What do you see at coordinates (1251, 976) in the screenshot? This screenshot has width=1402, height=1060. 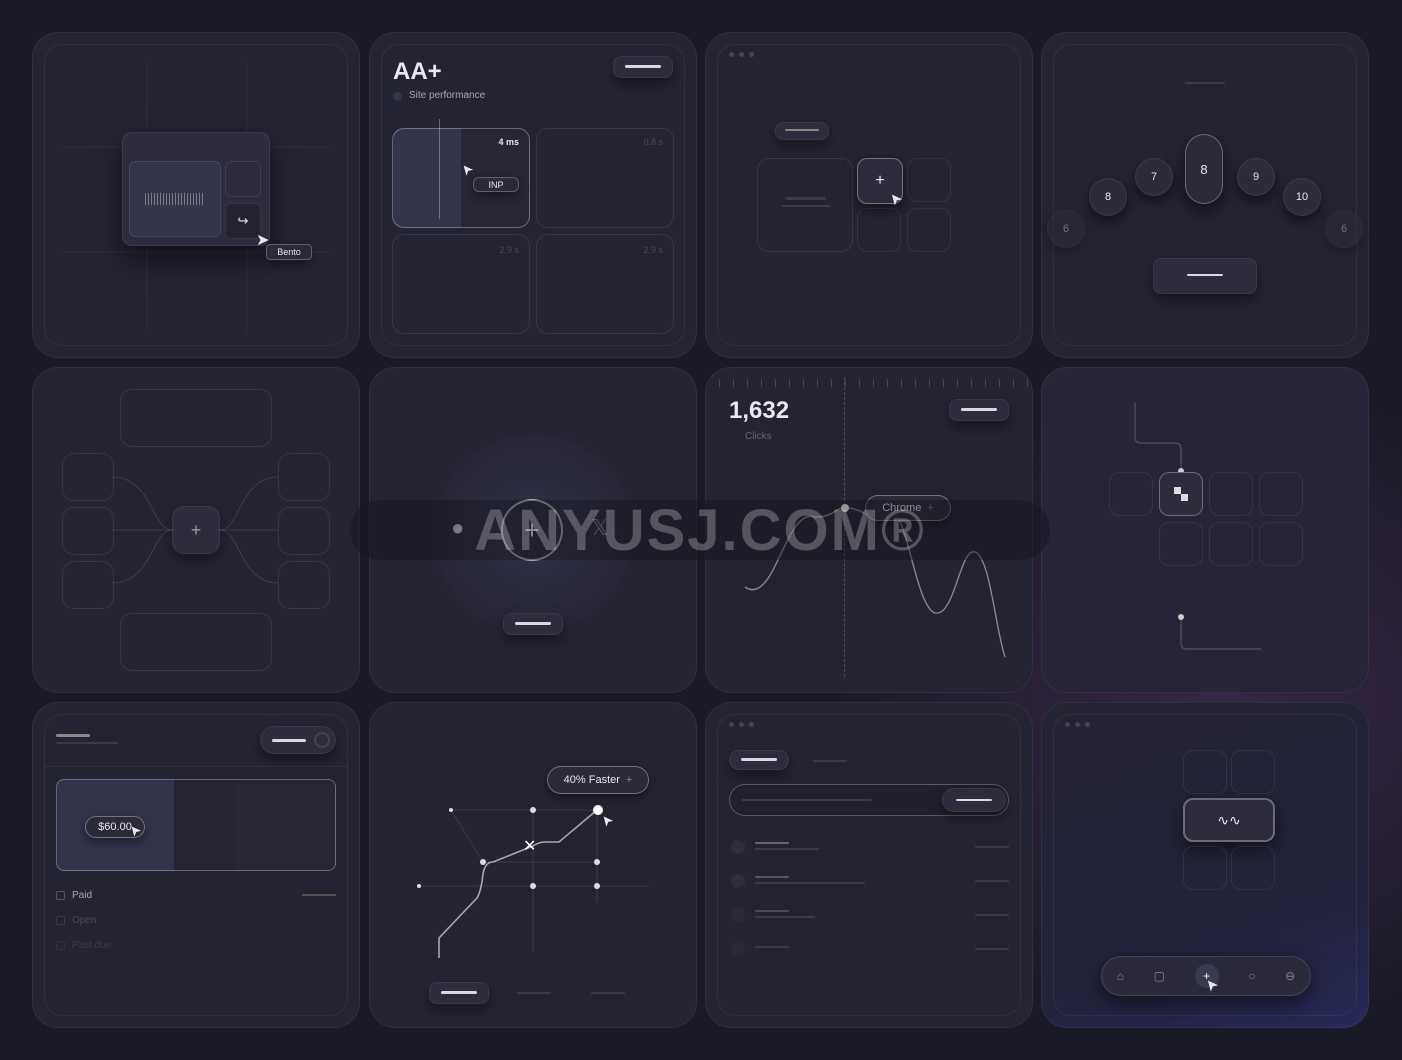 I see `chat-icon: ○` at bounding box center [1251, 976].